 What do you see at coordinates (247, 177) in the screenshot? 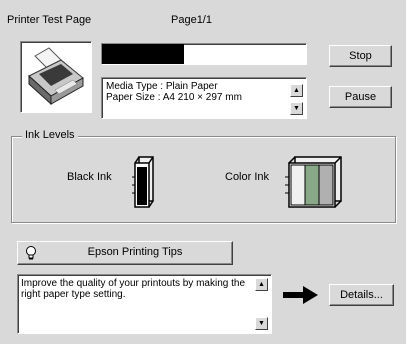
I see `color-ink-label: Color Ink` at bounding box center [247, 177].